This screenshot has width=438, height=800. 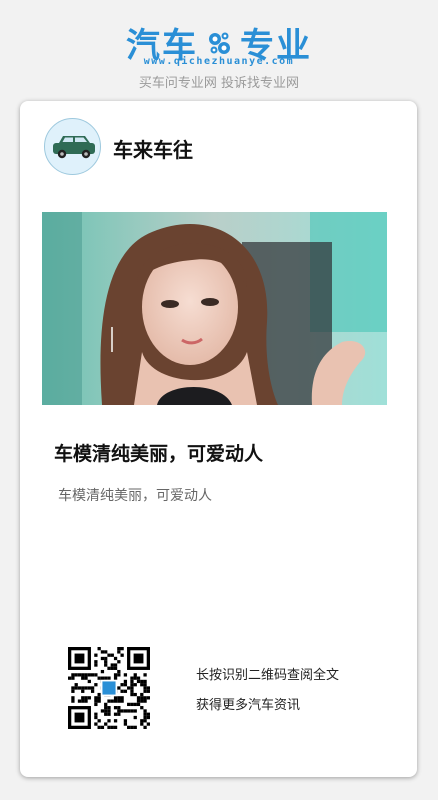 I want to click on car-icon, so click(x=74, y=147).